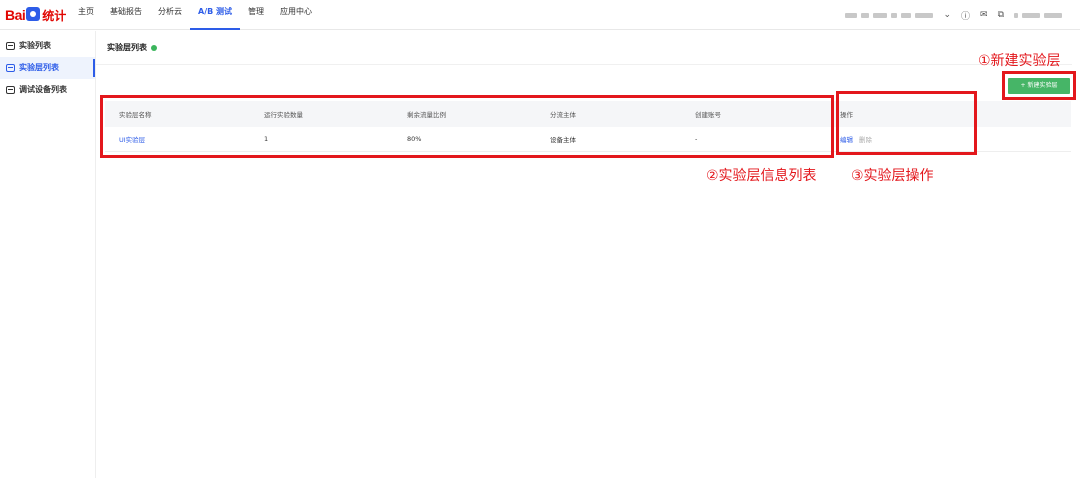 Image resolution: width=1080 pixels, height=478 pixels. I want to click on page-title: 实验层列表, so click(132, 47).